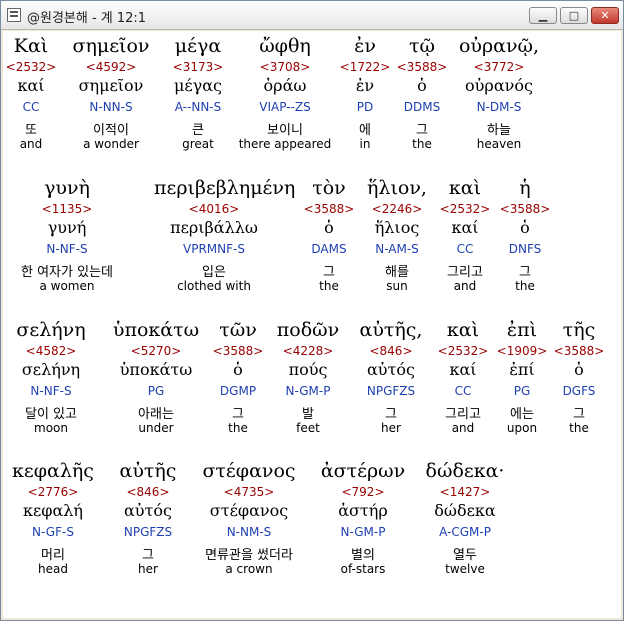 This screenshot has height=621, width=624. Describe the element at coordinates (51, 428) in the screenshot. I see `english-gloss: moon` at that location.